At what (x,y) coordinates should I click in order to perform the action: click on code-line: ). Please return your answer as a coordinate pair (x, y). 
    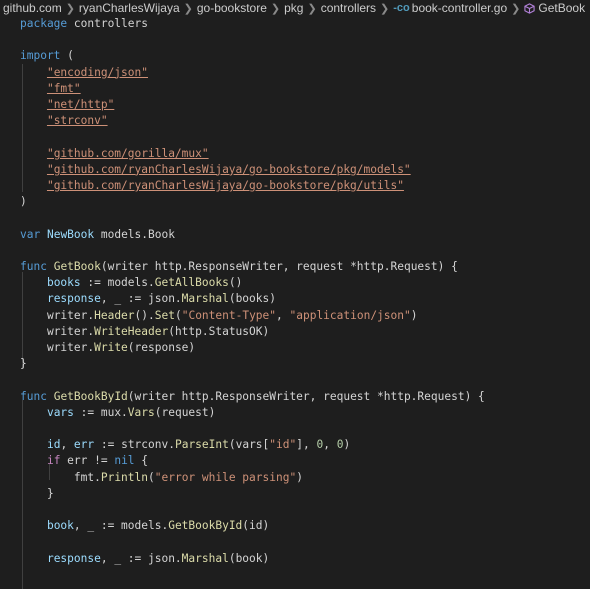
    Looking at the image, I should click on (23, 202).